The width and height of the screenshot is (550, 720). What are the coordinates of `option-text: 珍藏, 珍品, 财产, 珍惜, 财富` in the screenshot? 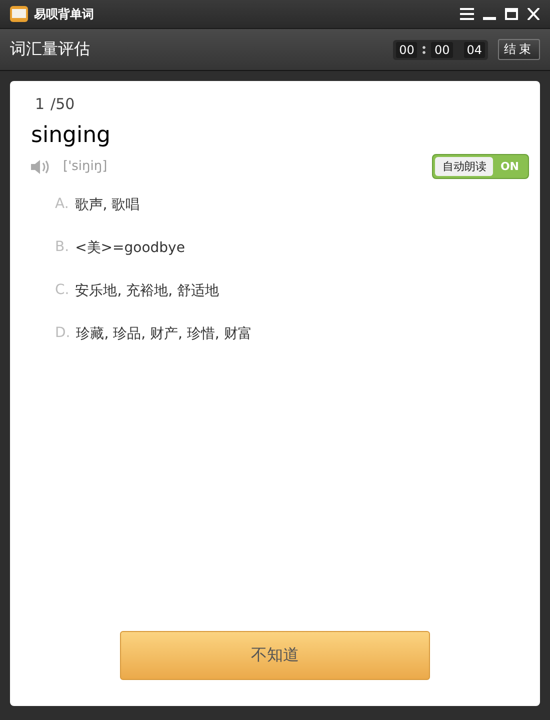 It's located at (164, 334).